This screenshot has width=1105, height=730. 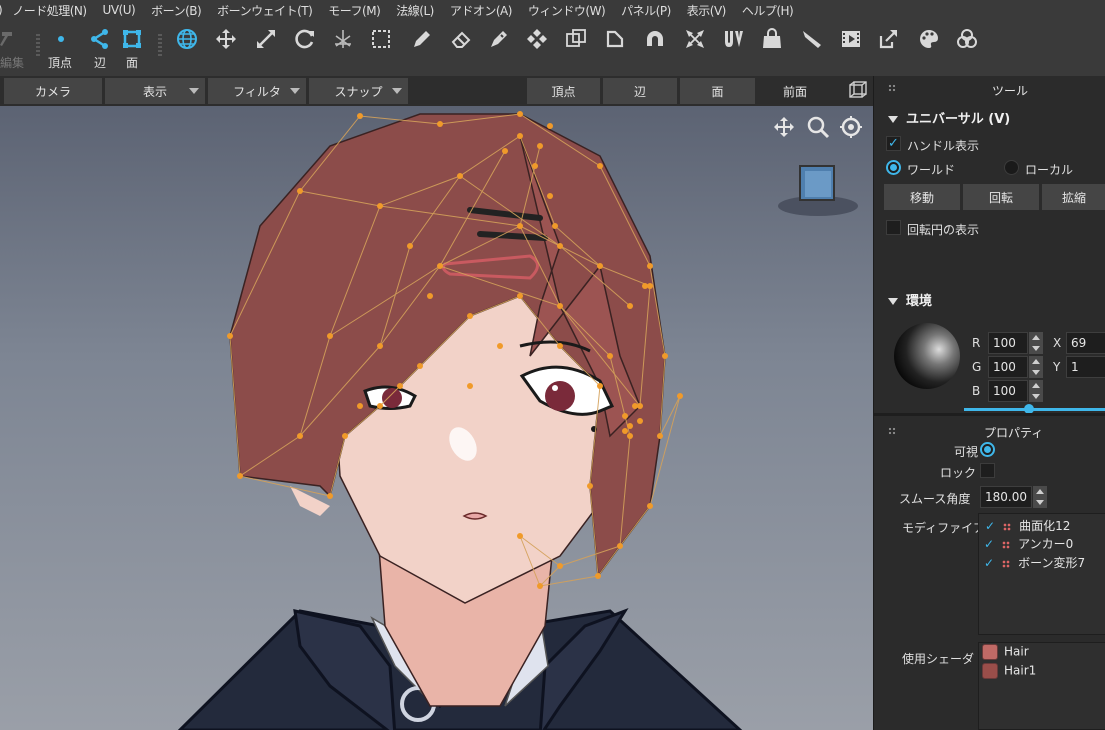 What do you see at coordinates (851, 127) in the screenshot?
I see `orbit-icon` at bounding box center [851, 127].